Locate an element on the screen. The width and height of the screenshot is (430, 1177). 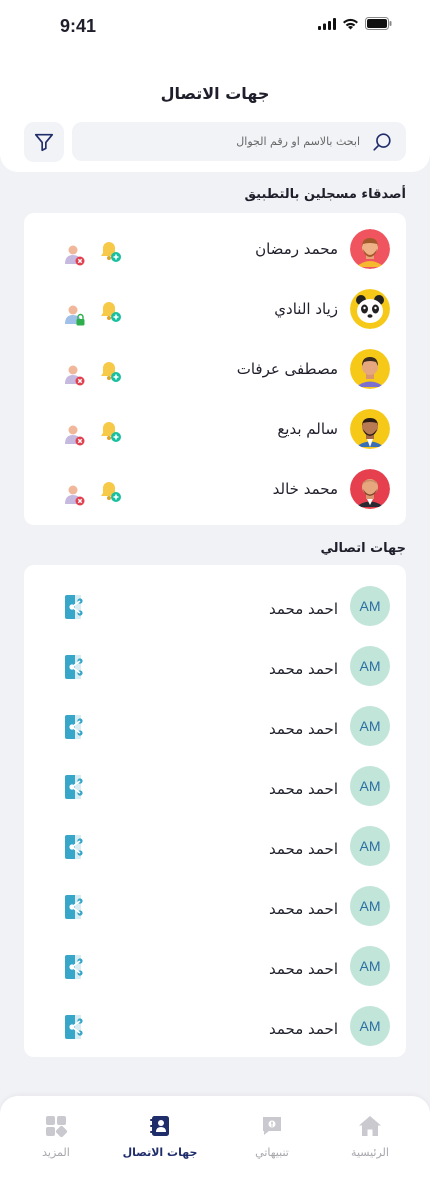
contacts-section-title: جهات اتصالي is located at coordinates (363, 548).